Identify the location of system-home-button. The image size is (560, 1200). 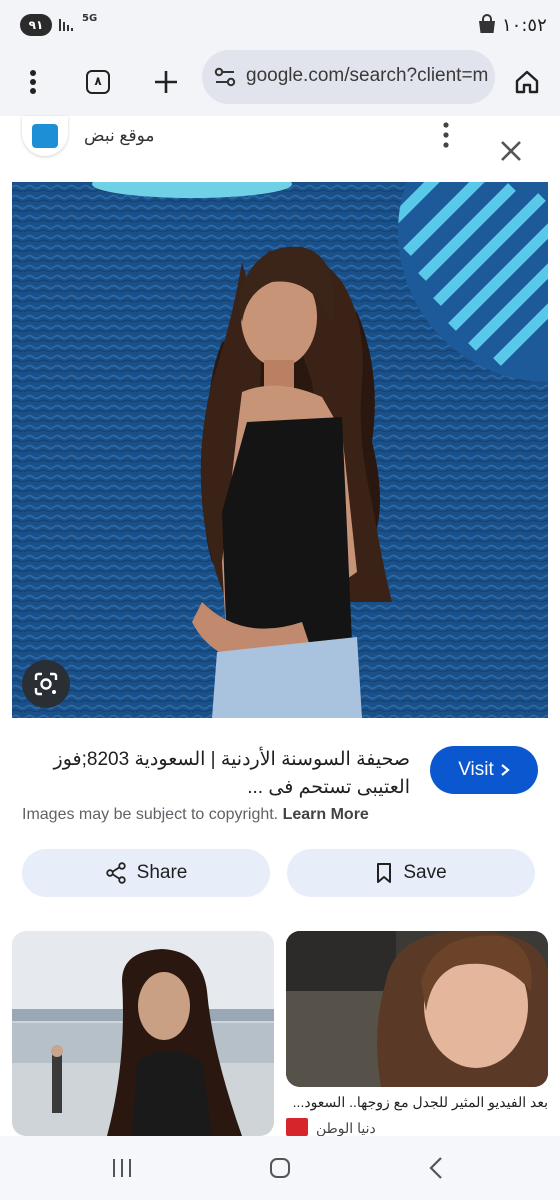
(280, 1168).